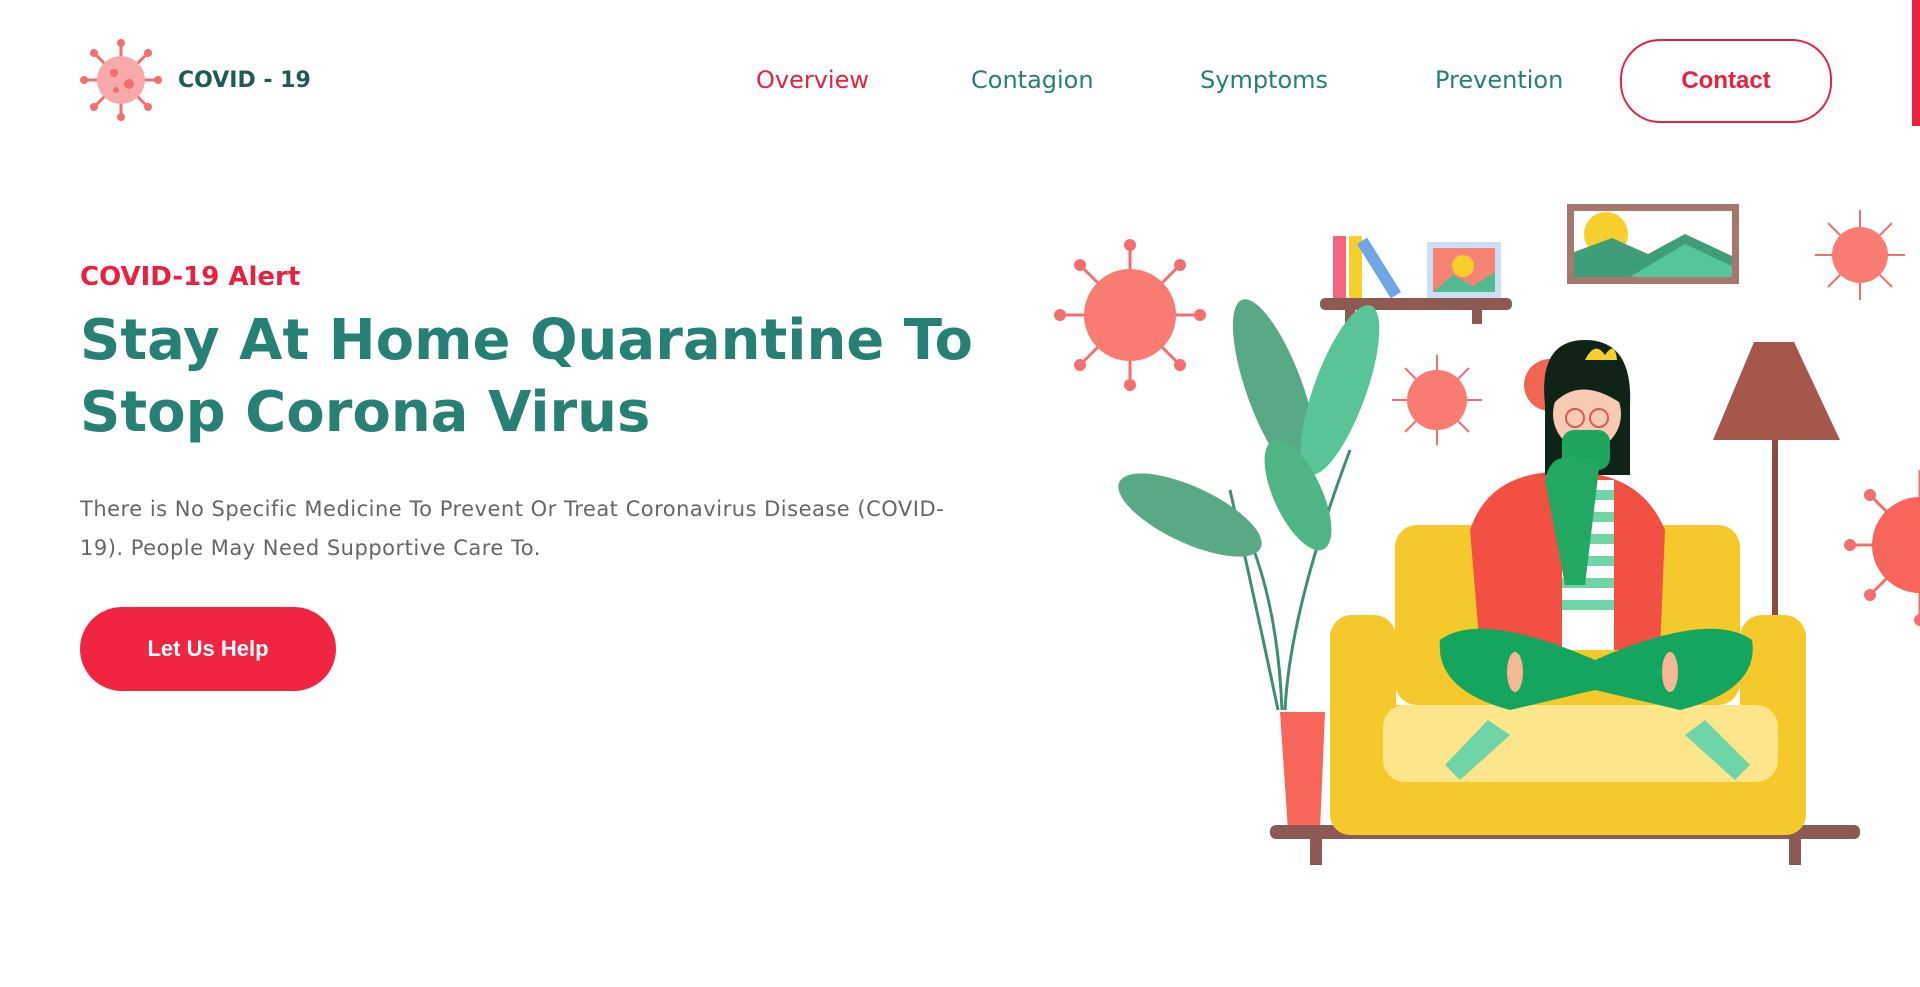 Image resolution: width=1920 pixels, height=987 pixels. I want to click on scrollbar-accent, so click(1916, 63).